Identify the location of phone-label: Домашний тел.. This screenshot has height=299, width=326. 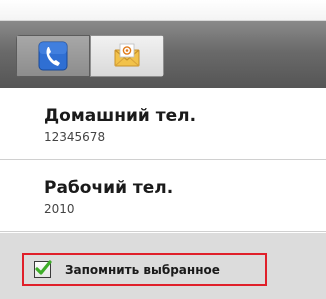
(120, 116).